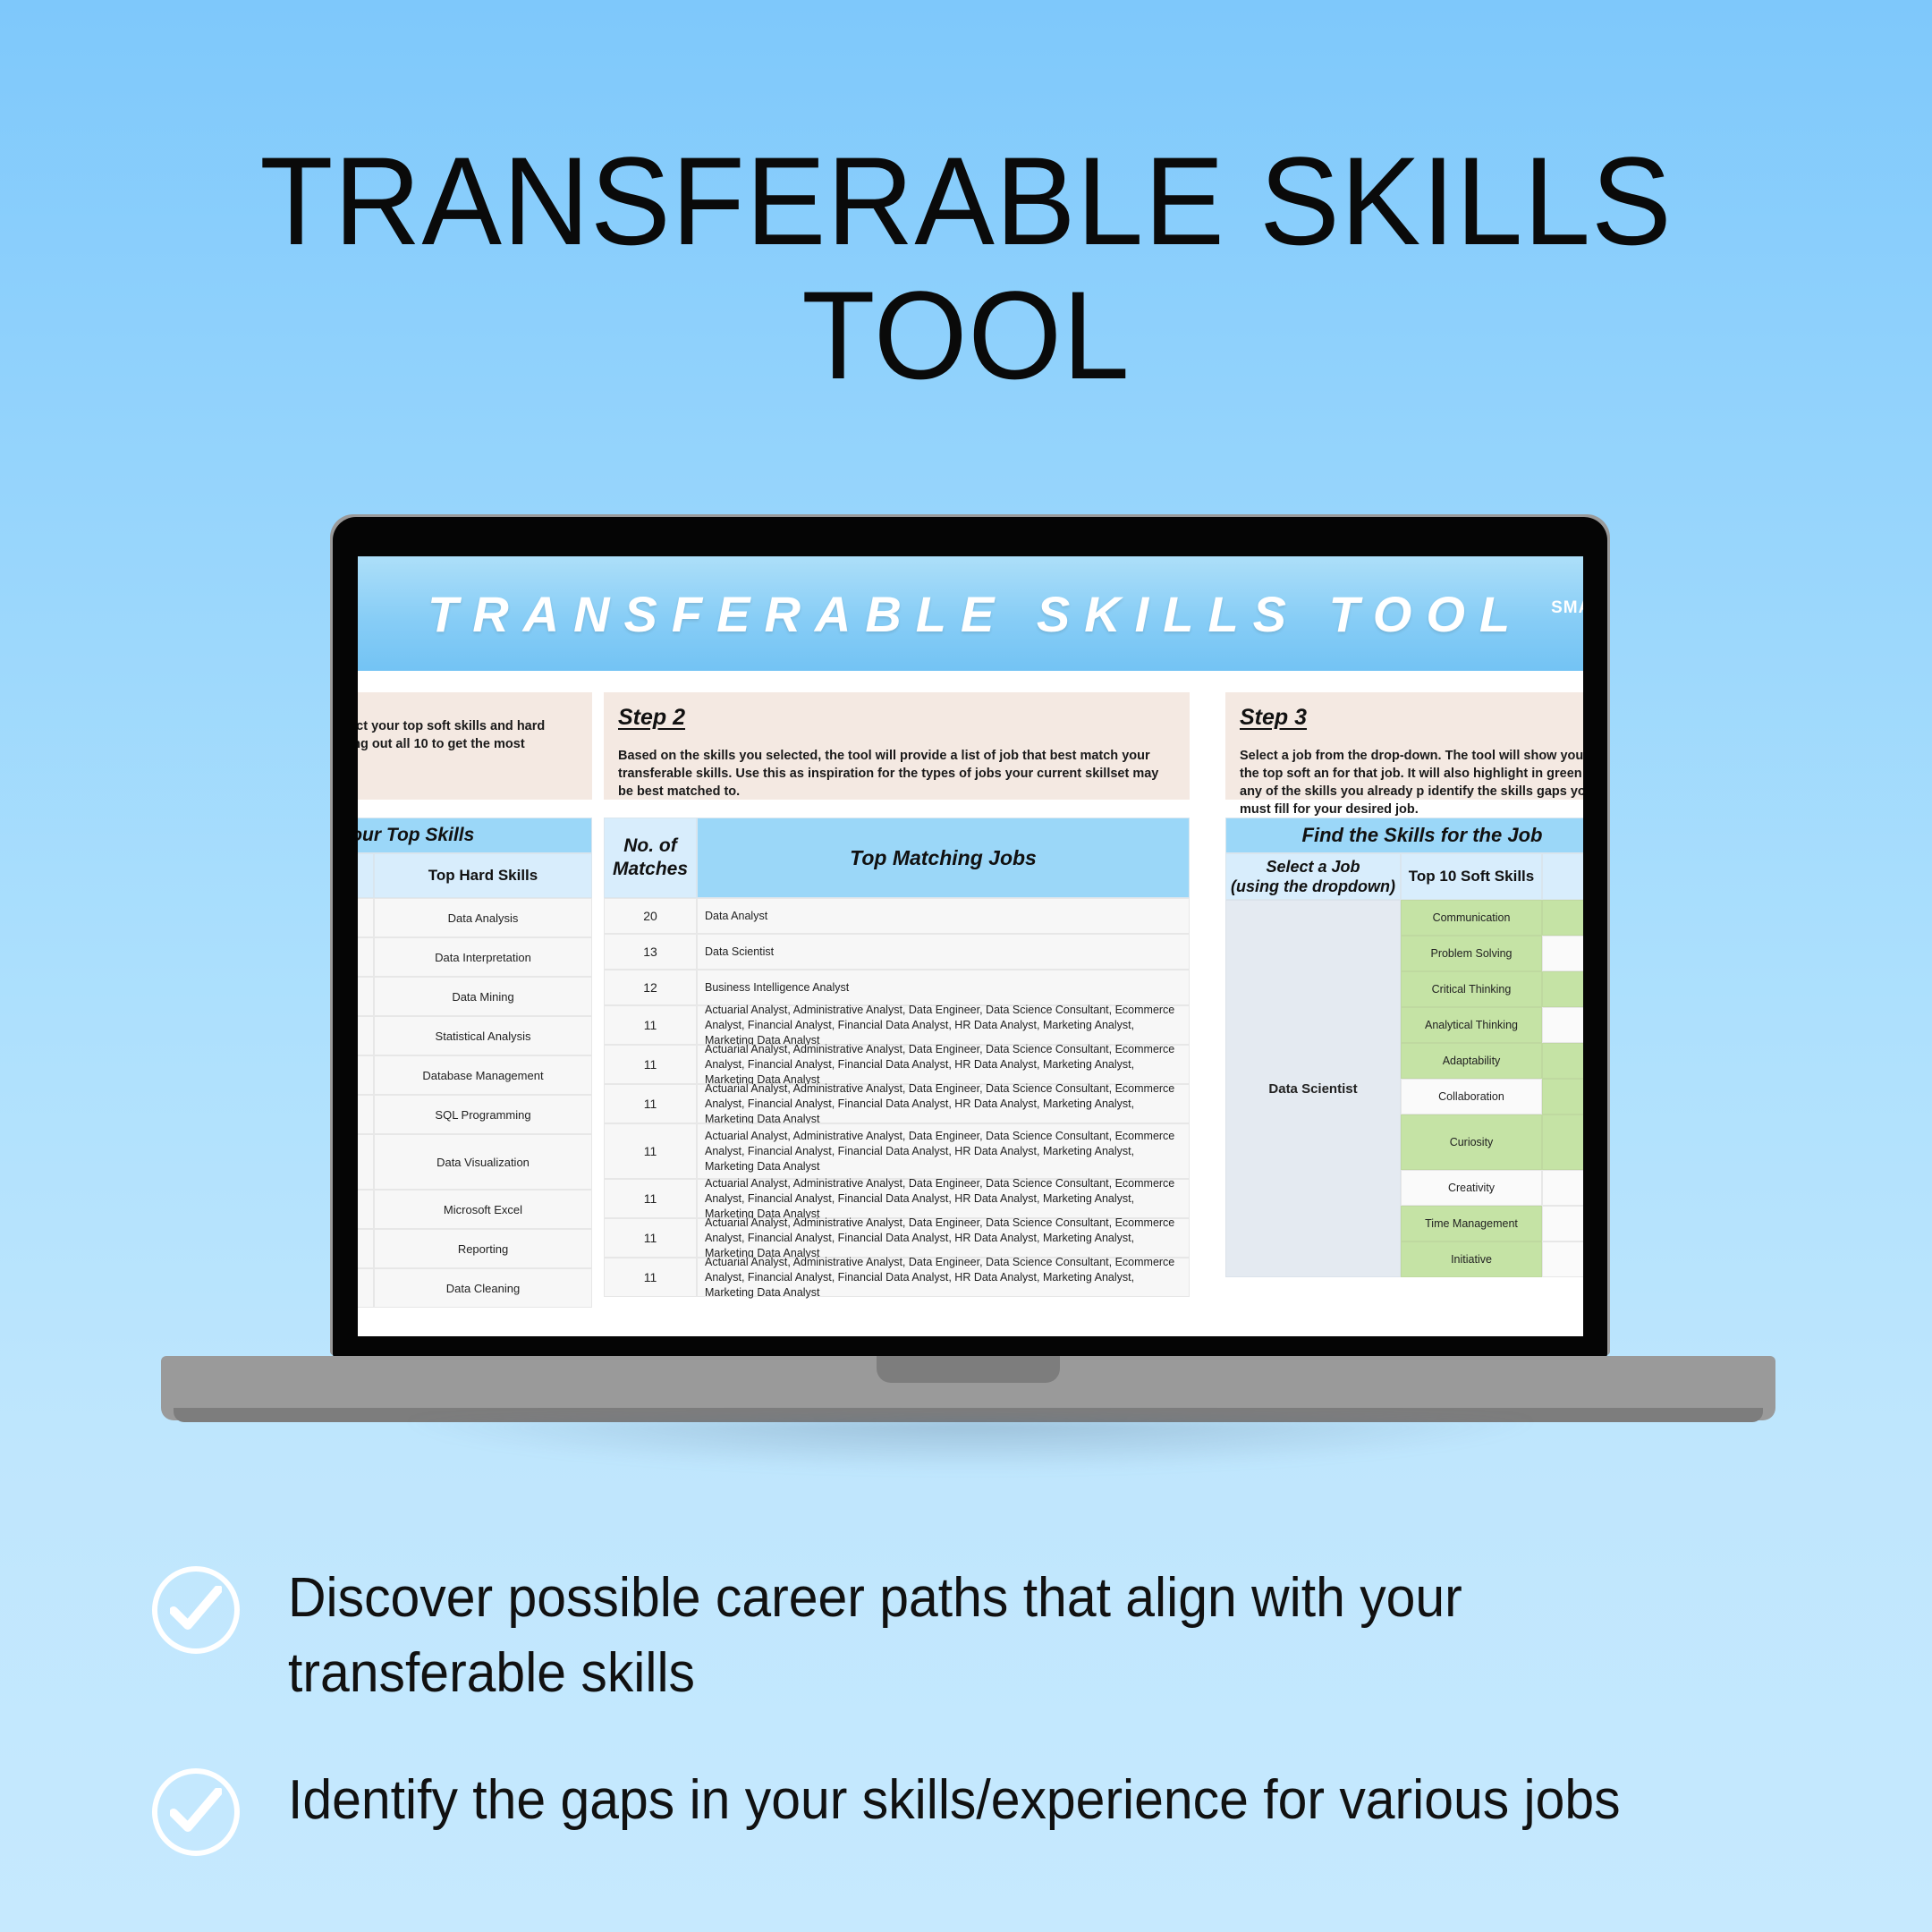 The width and height of the screenshot is (1932, 1932). Describe the element at coordinates (483, 1248) in the screenshot. I see `hard-skill-cell: Reporting` at that location.